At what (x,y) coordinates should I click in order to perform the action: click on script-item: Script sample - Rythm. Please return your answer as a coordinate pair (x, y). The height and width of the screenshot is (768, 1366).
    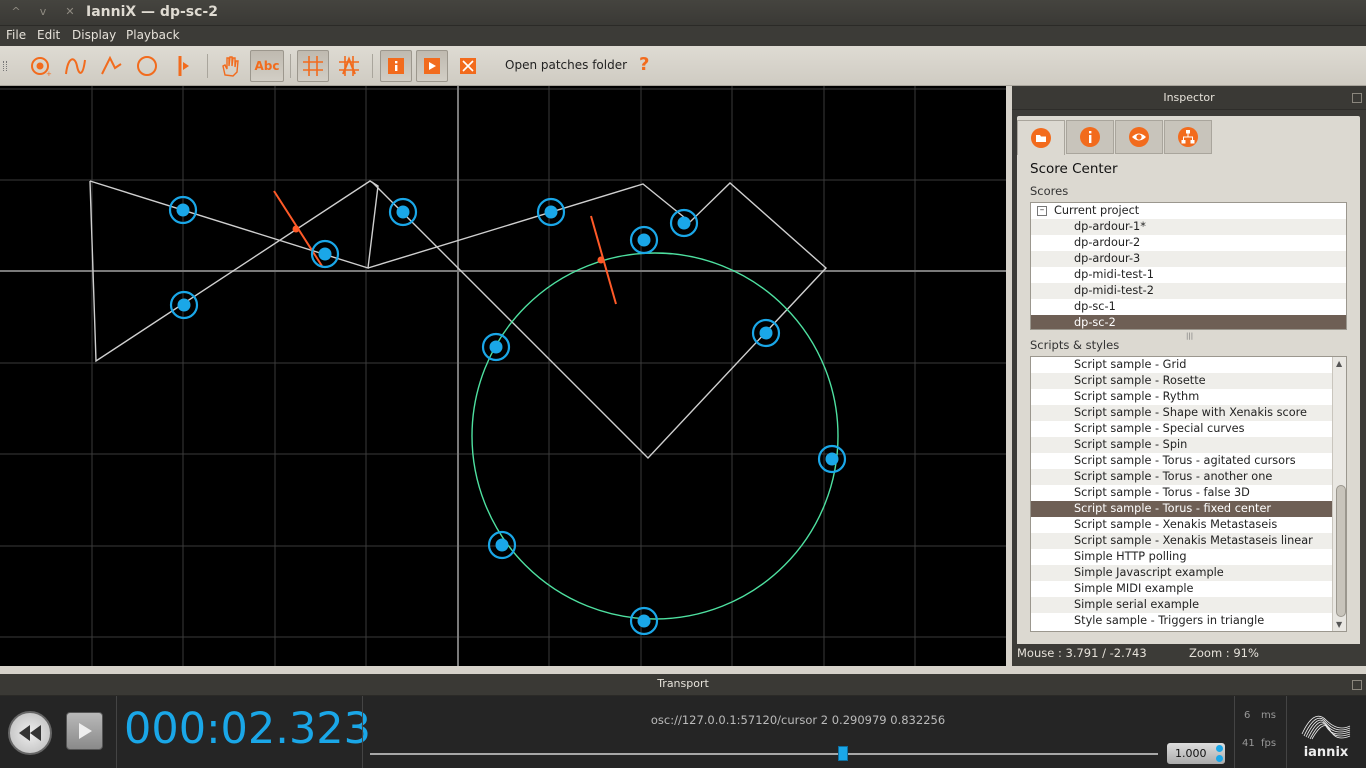
    Looking at the image, I should click on (1188, 397).